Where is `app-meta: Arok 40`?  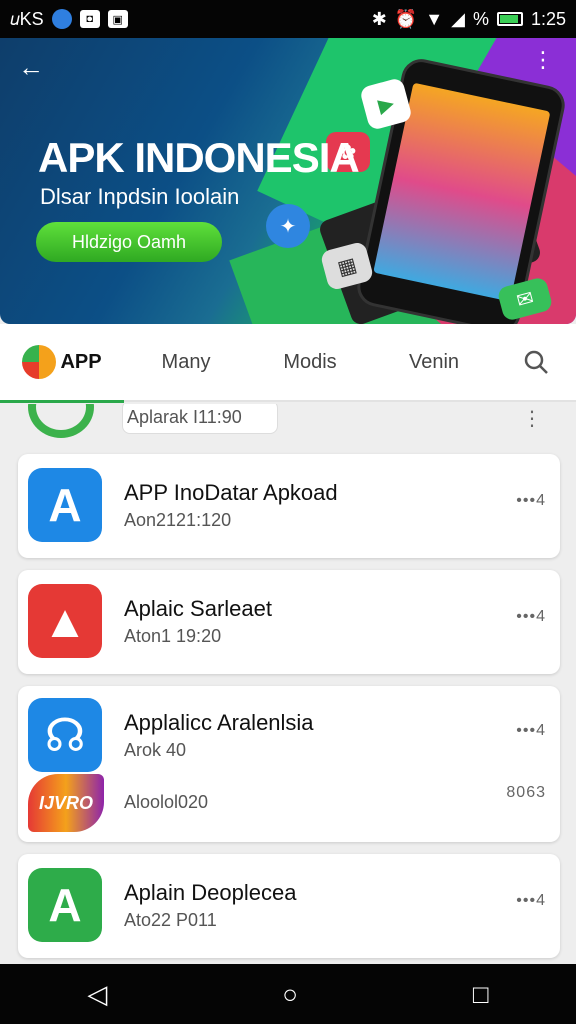
app-meta: Arok 40 is located at coordinates (155, 750).